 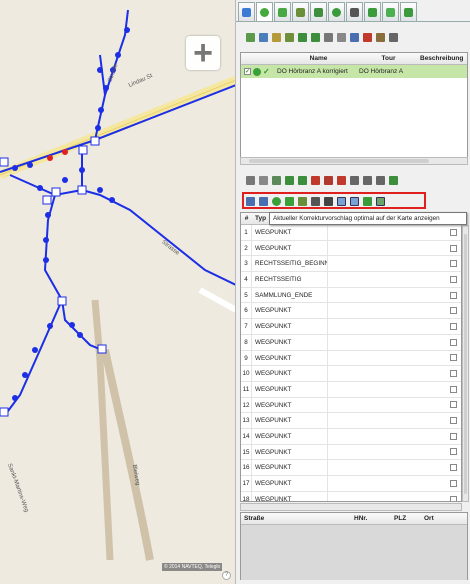 What do you see at coordinates (380, 180) in the screenshot?
I see `pin-point-icon` at bounding box center [380, 180].